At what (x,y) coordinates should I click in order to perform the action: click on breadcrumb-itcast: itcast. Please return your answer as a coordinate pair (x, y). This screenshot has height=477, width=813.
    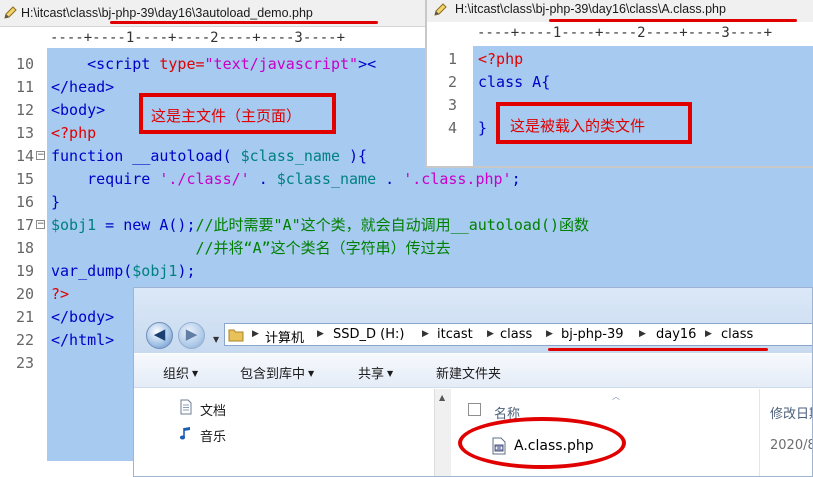
    Looking at the image, I should click on (455, 334).